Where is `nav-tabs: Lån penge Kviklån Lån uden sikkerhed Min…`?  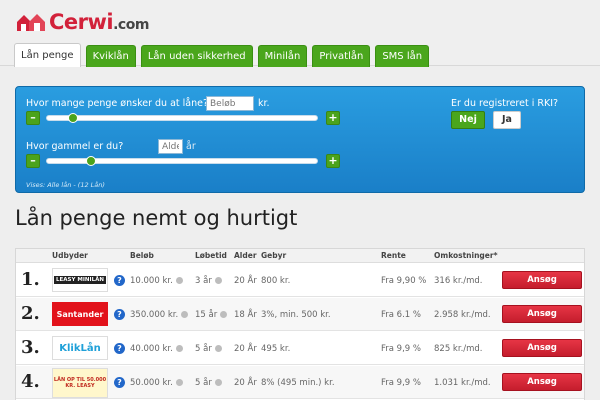 nav-tabs: Lån penge Kviklån Lån uden sikkerhed Min… is located at coordinates (222, 55).